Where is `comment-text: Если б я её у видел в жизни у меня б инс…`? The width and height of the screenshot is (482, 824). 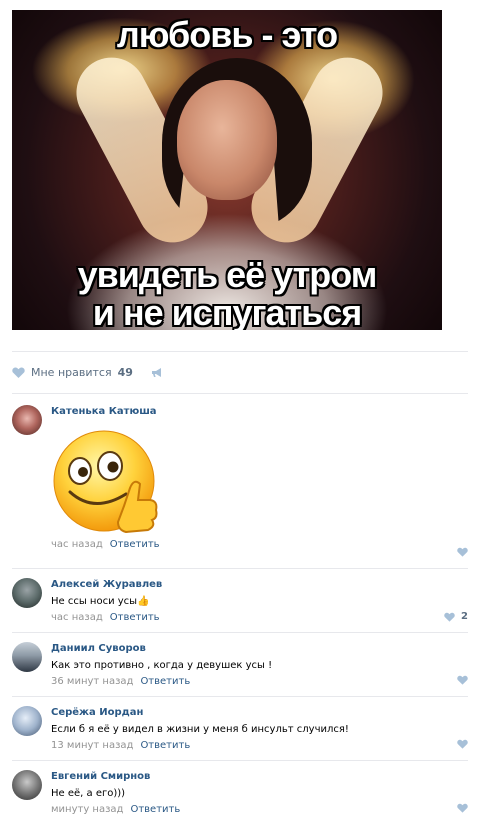 comment-text: Если б я её у видел в жизни у меня б инс… is located at coordinates (200, 729).